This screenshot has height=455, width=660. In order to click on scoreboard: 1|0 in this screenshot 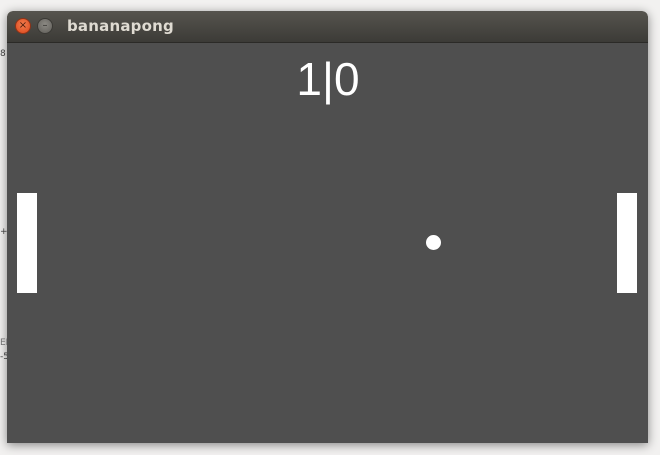, I will do `click(327, 79)`.